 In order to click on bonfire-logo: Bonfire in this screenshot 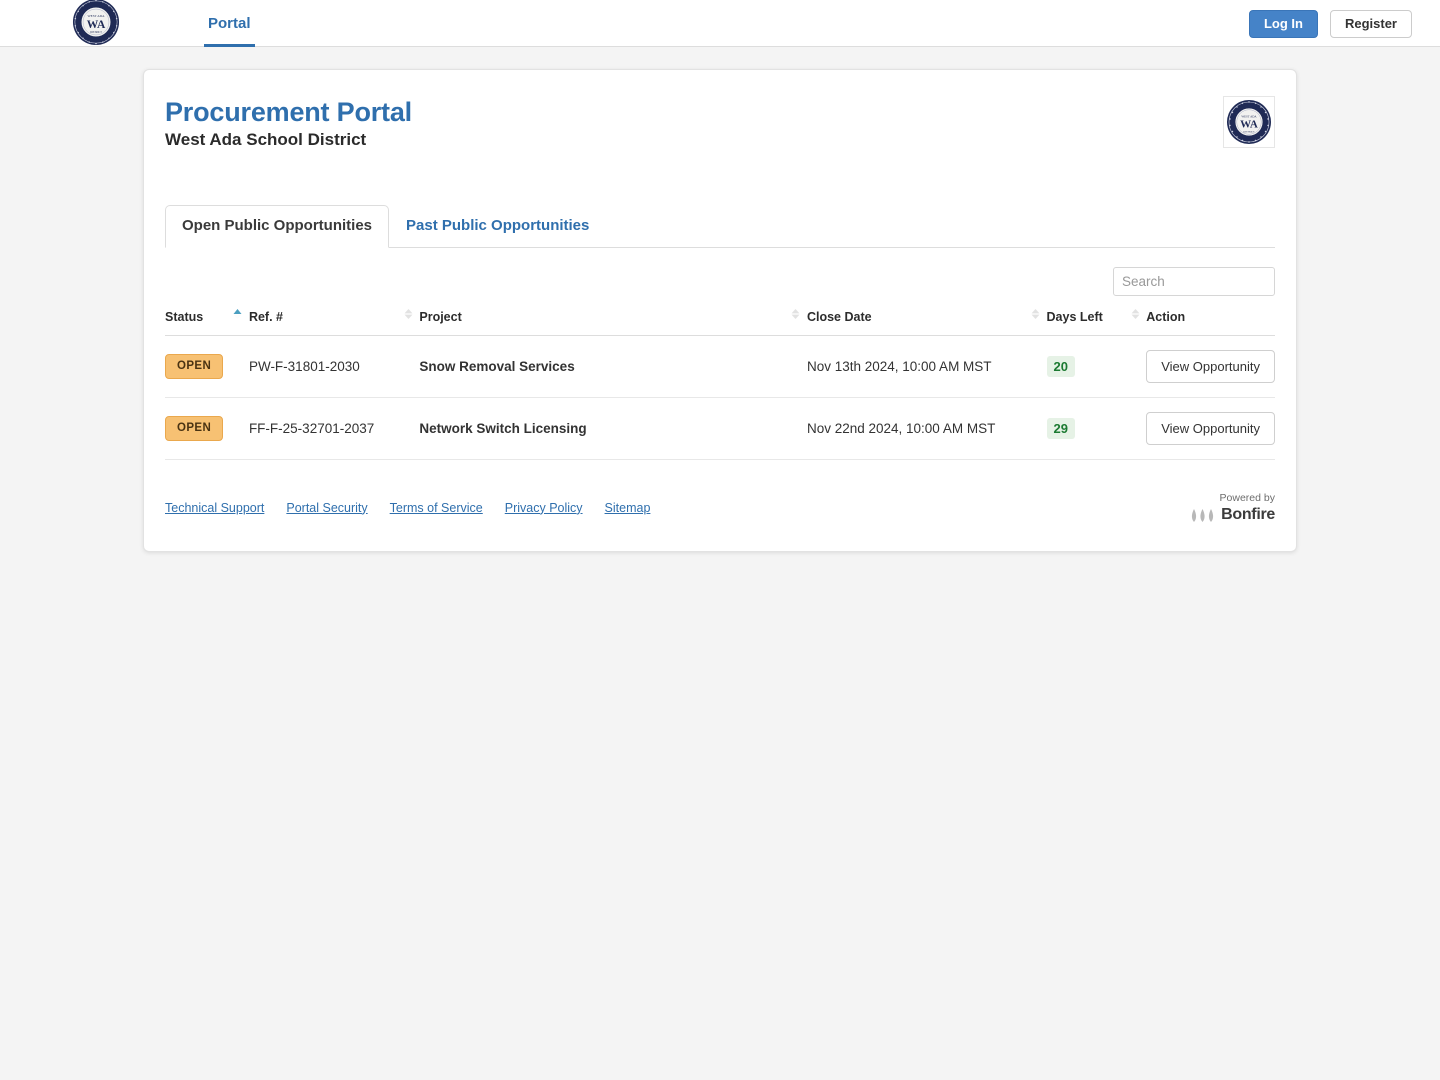, I will do `click(1232, 514)`.